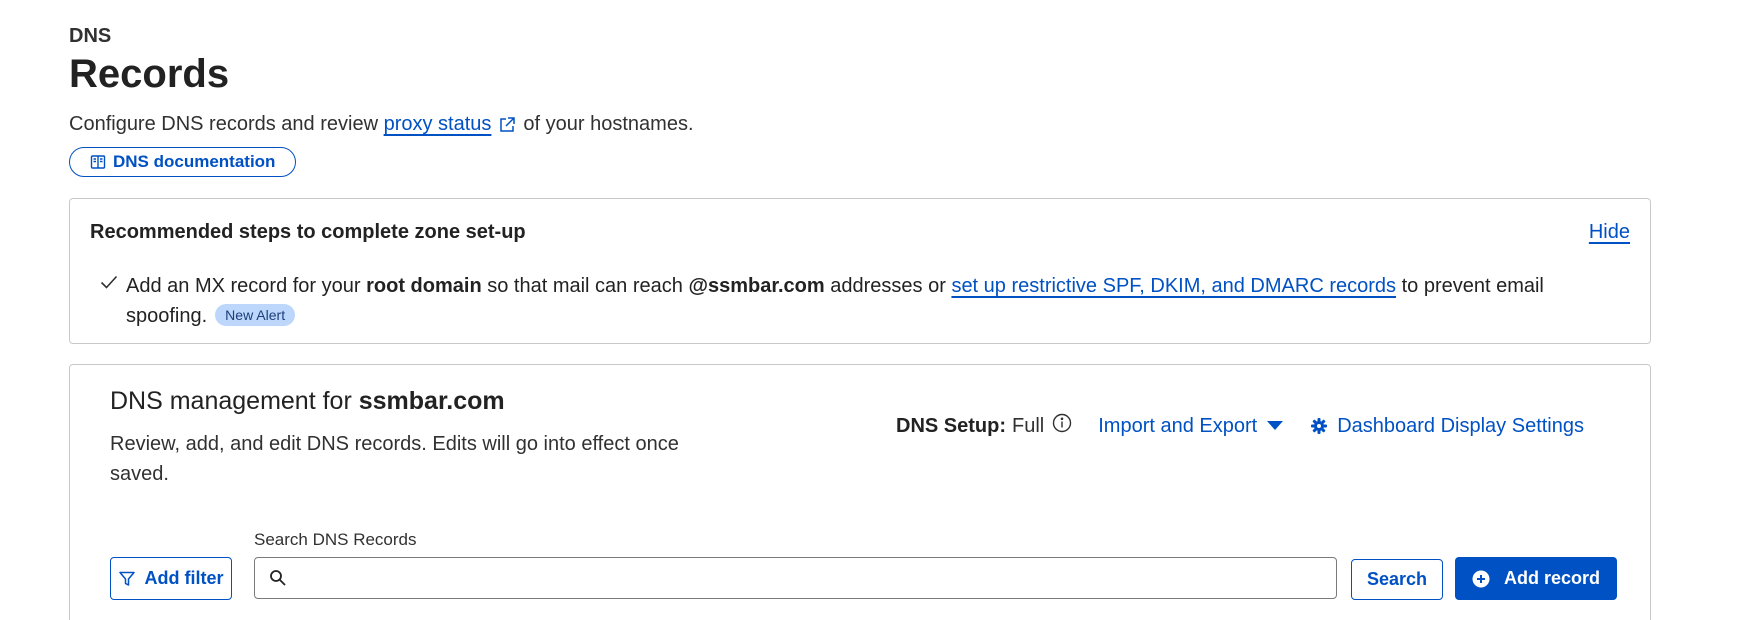  What do you see at coordinates (98, 162) in the screenshot?
I see `book-icon` at bounding box center [98, 162].